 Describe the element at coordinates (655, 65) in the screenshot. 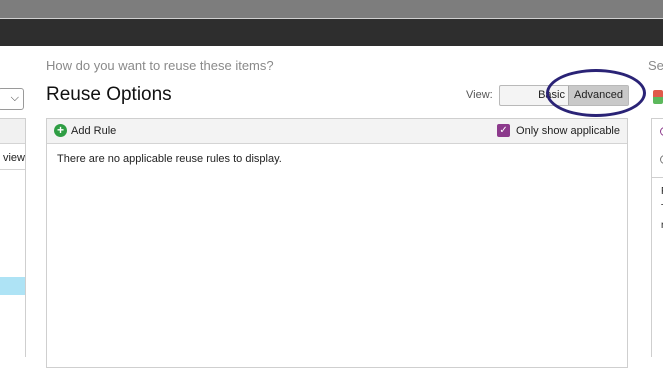

I see `right-panel-heading: Se` at that location.